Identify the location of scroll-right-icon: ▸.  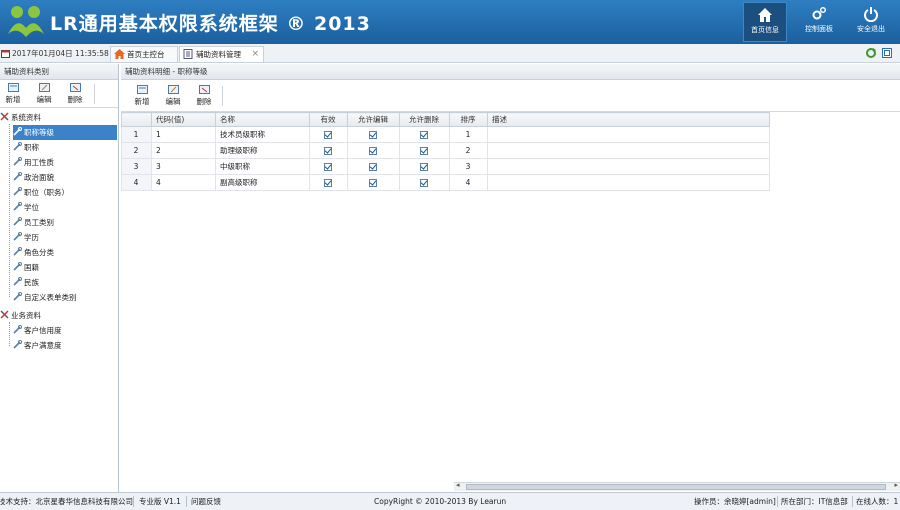
(896, 485).